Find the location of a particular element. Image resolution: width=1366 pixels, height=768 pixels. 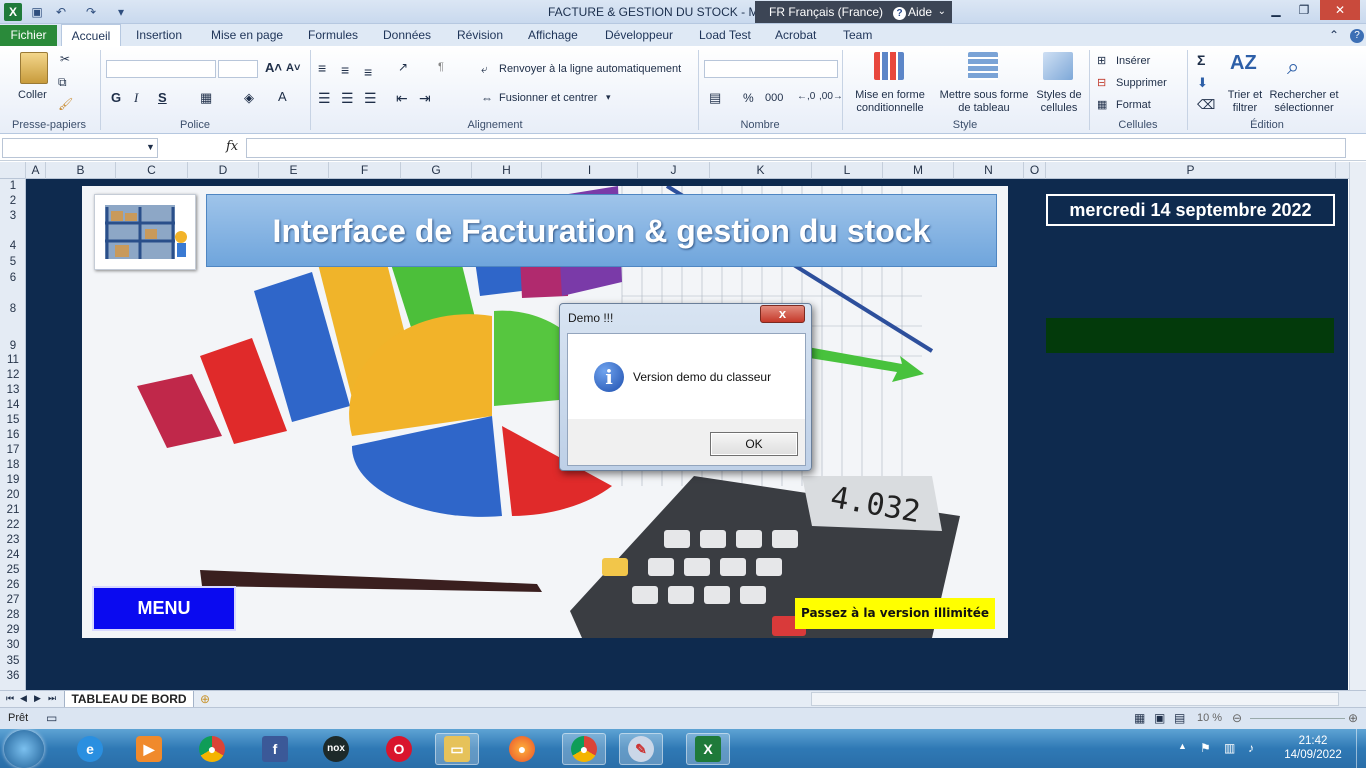

undo-icon: ↶ is located at coordinates (61, 12).